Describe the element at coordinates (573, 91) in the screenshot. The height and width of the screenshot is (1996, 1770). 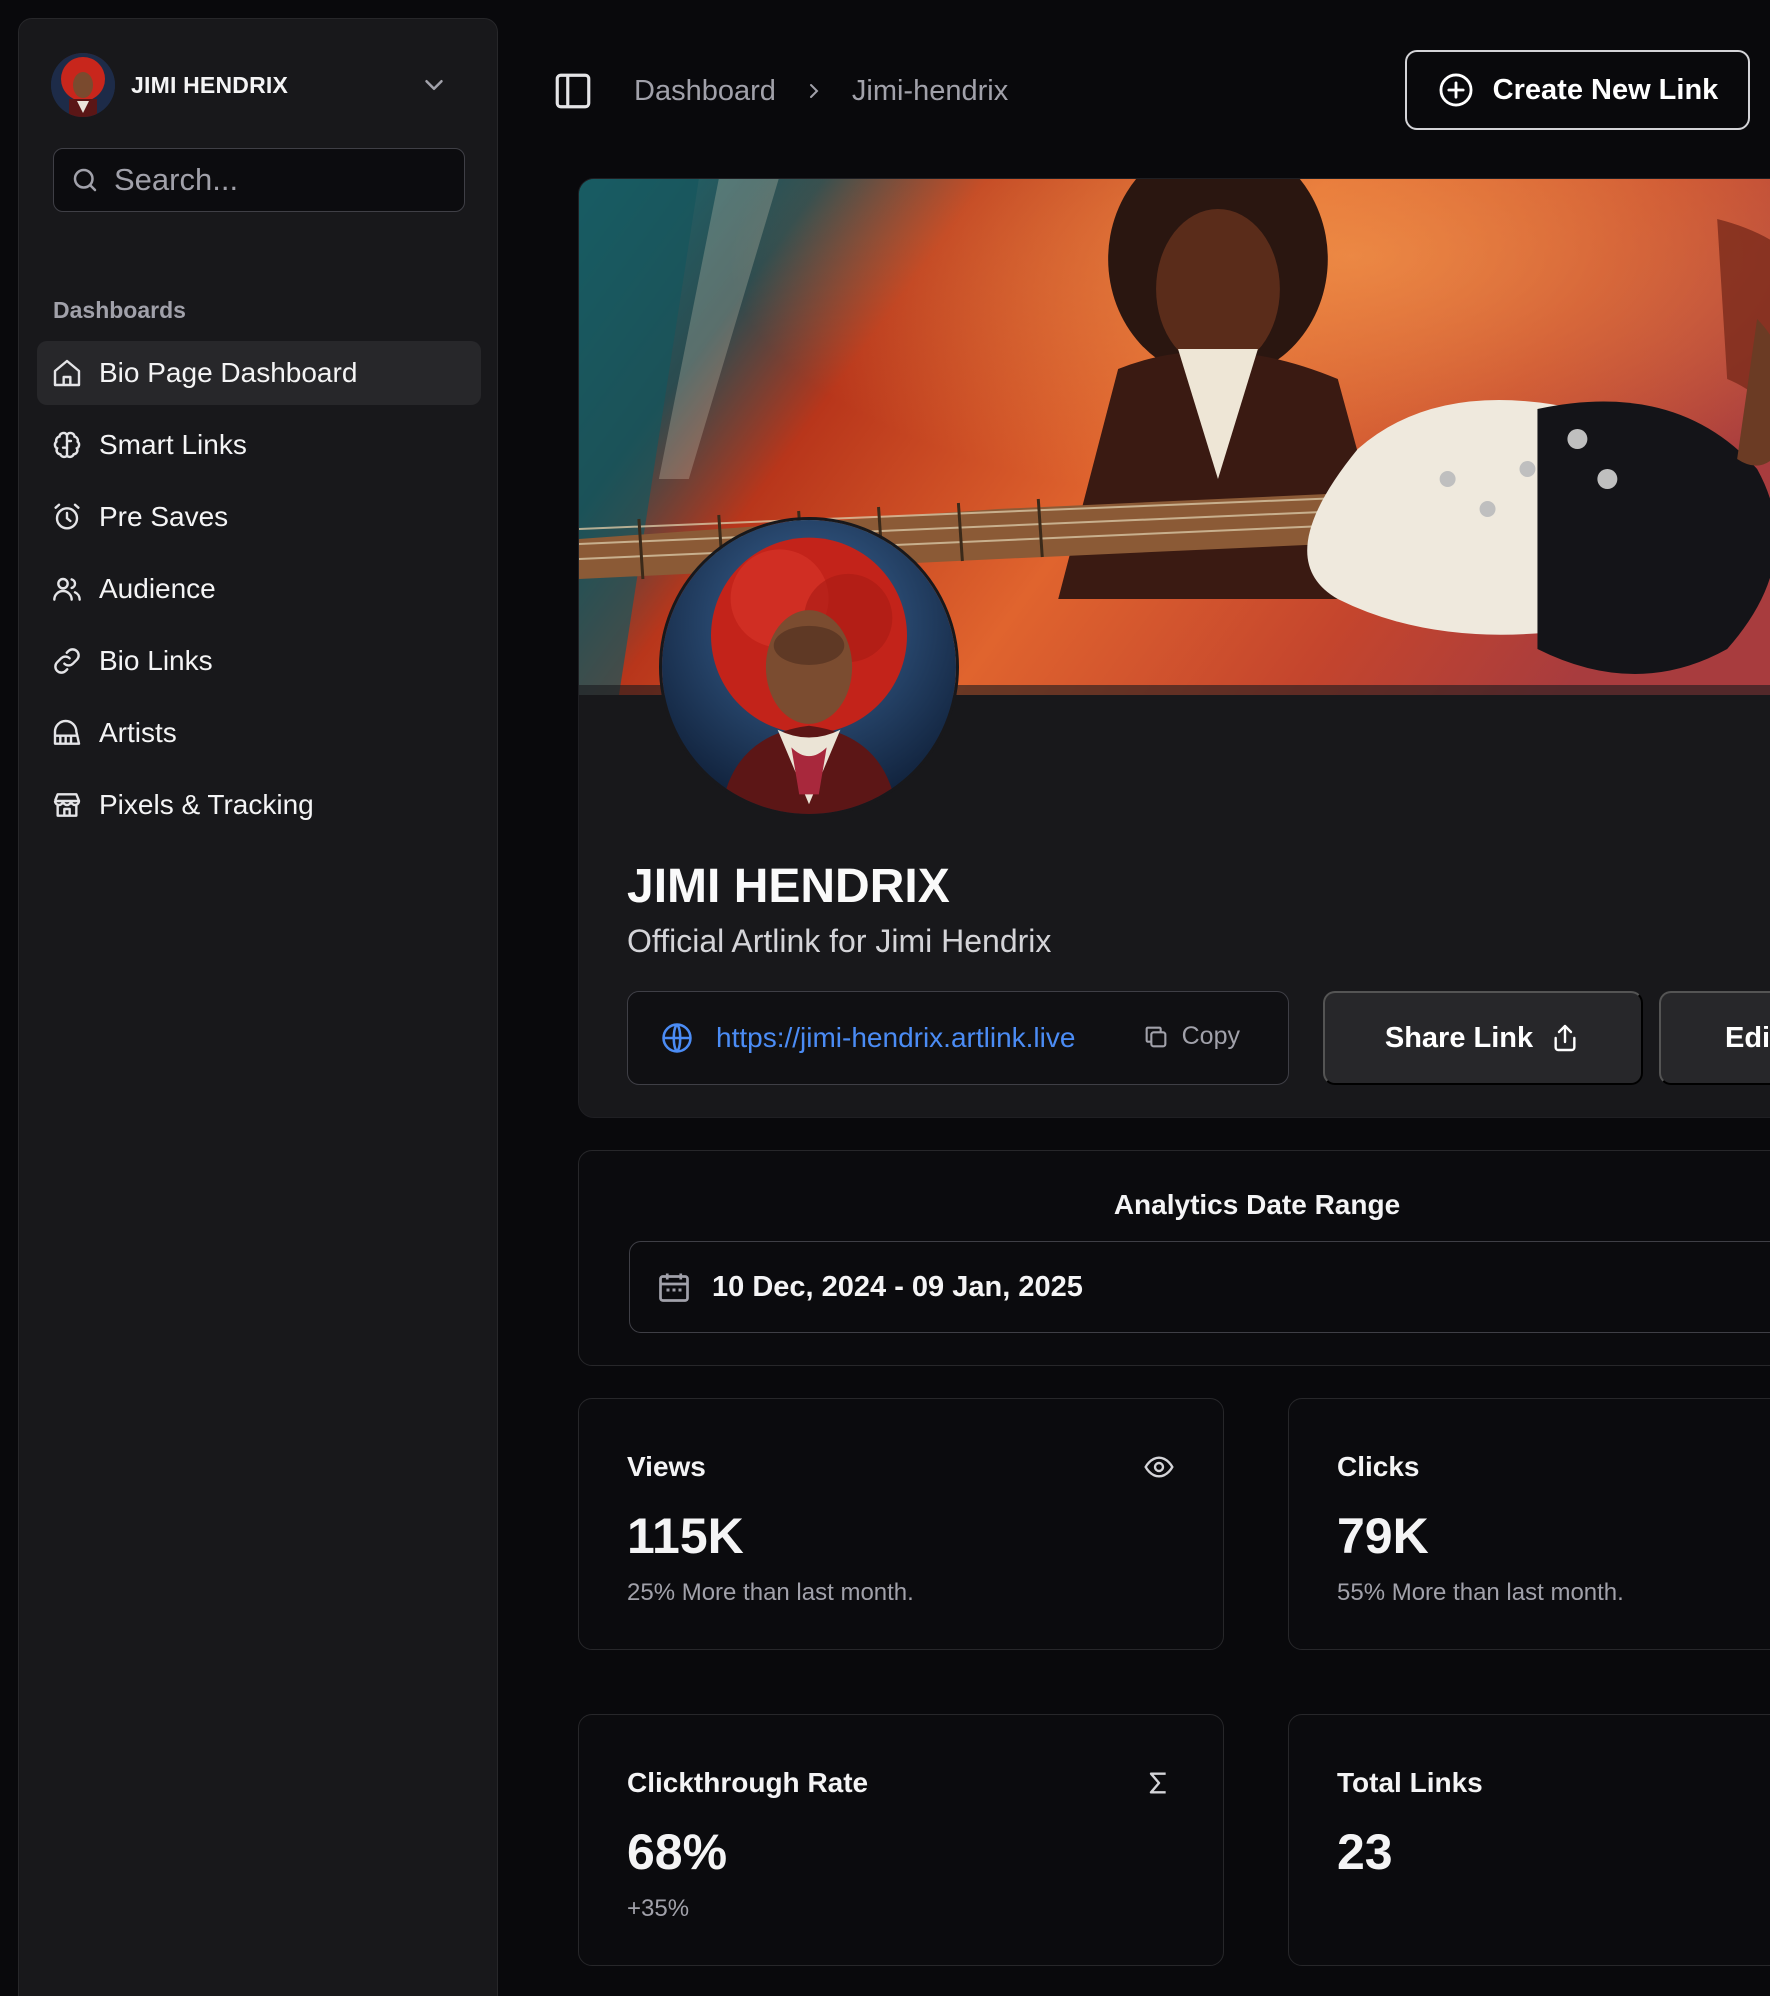
I see `sidebar-toggle-icon` at that location.